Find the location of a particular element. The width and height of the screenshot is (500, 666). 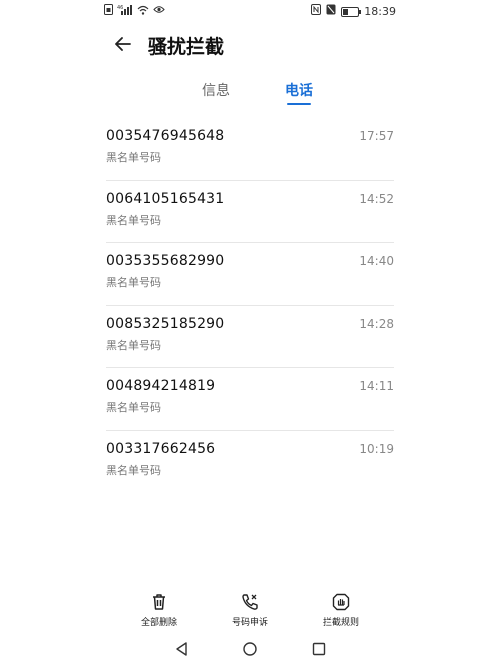

status-right: 18:39 is located at coordinates (353, 11).